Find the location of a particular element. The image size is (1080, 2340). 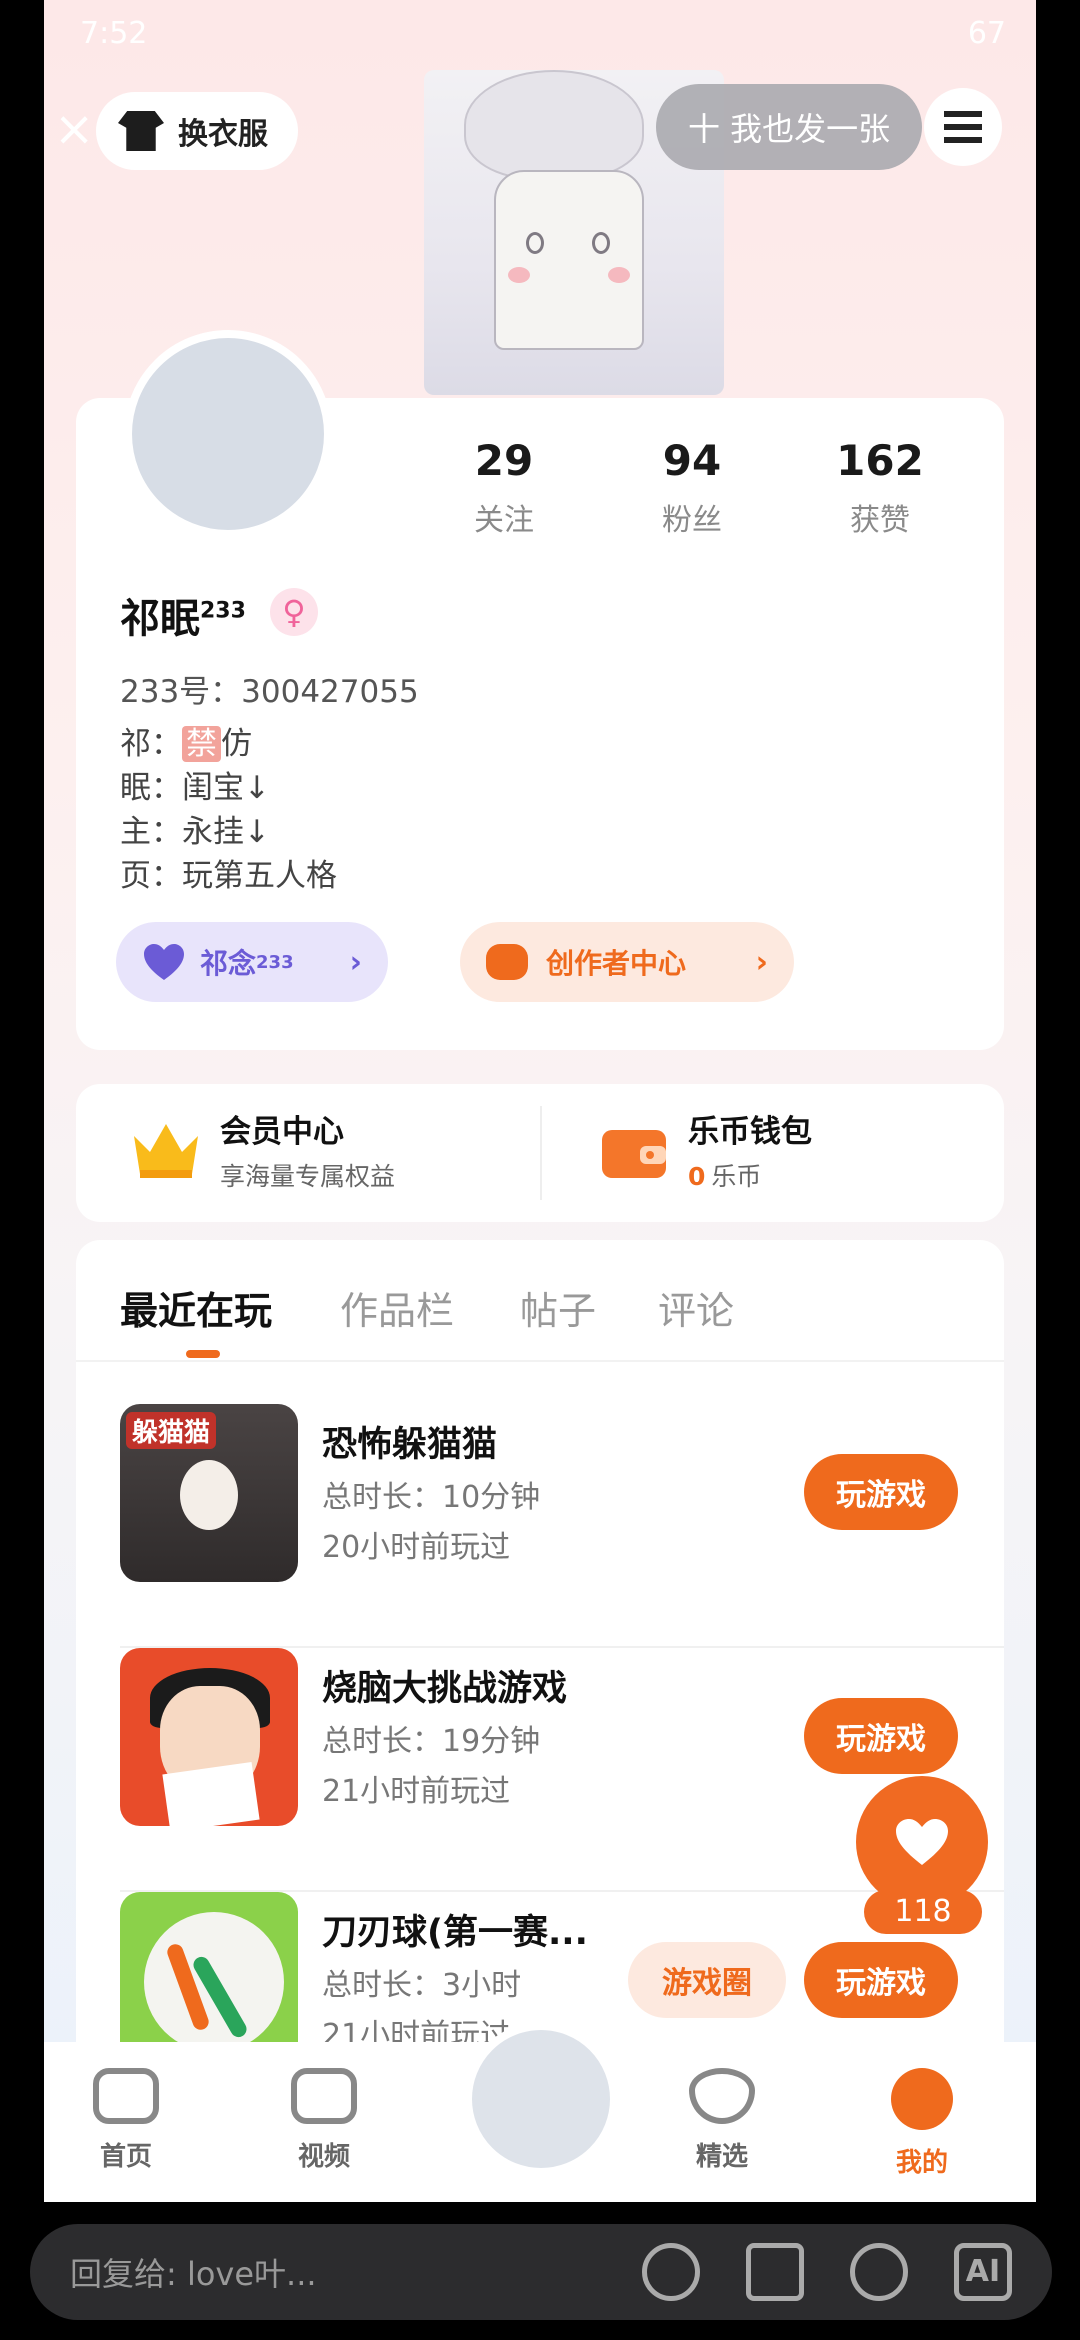

coin-amount: 0 is located at coordinates (697, 1176).